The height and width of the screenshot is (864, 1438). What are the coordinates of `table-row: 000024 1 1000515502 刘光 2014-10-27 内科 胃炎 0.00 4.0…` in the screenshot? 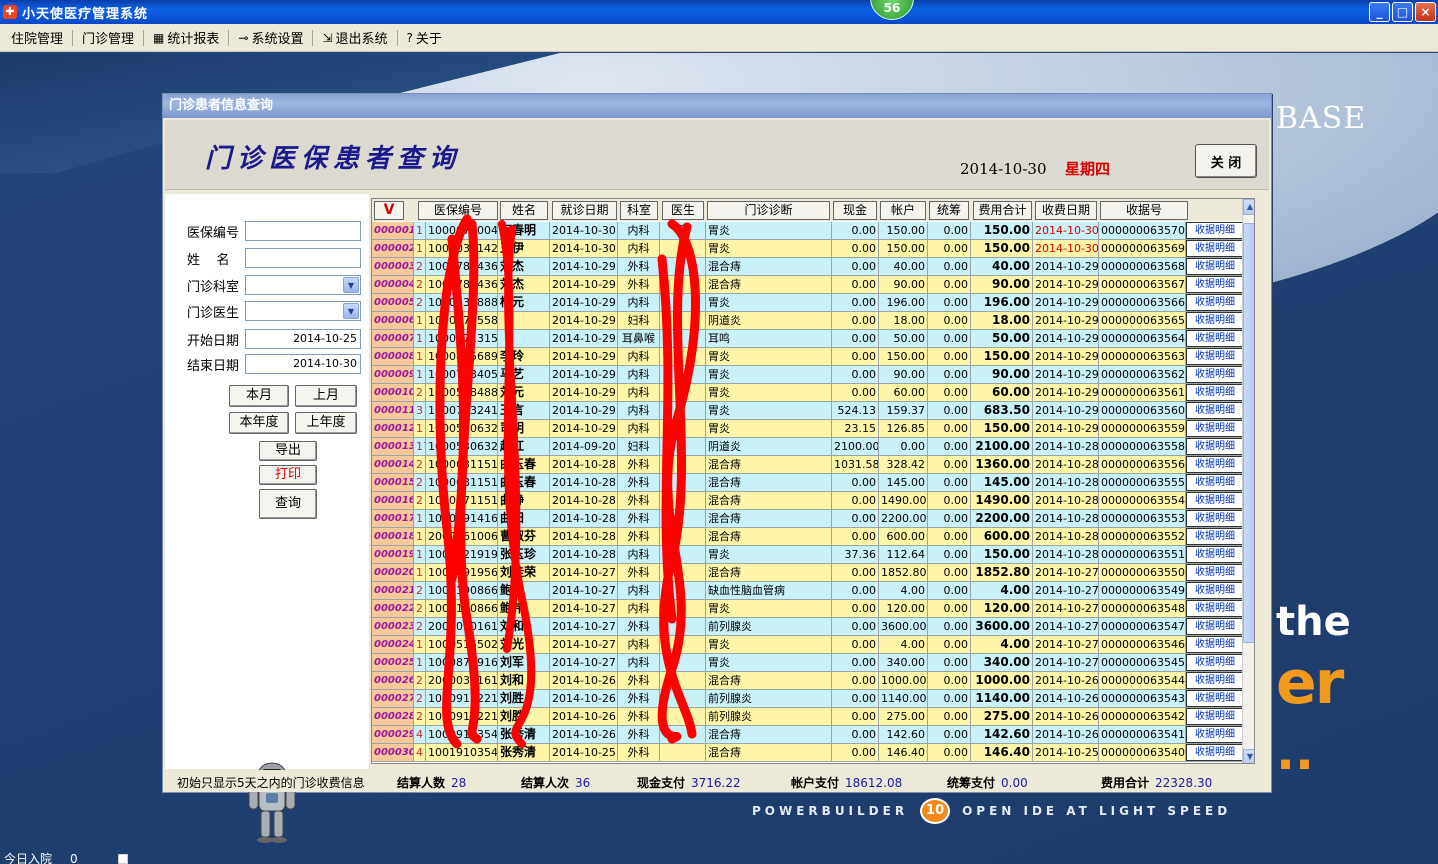 It's located at (808, 645).